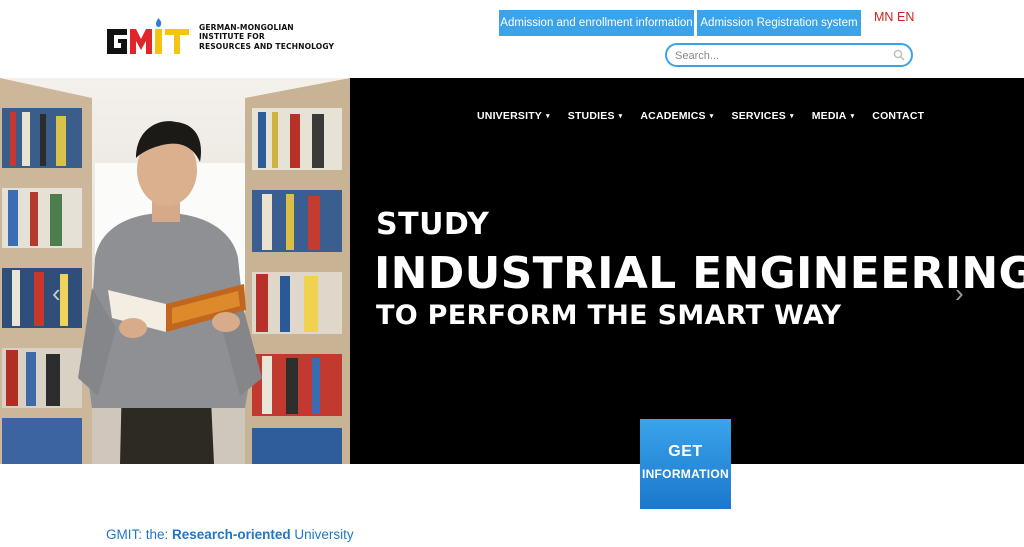  Describe the element at coordinates (596, 23) in the screenshot. I see `admission-info-button: Admission and enrollment information` at that location.